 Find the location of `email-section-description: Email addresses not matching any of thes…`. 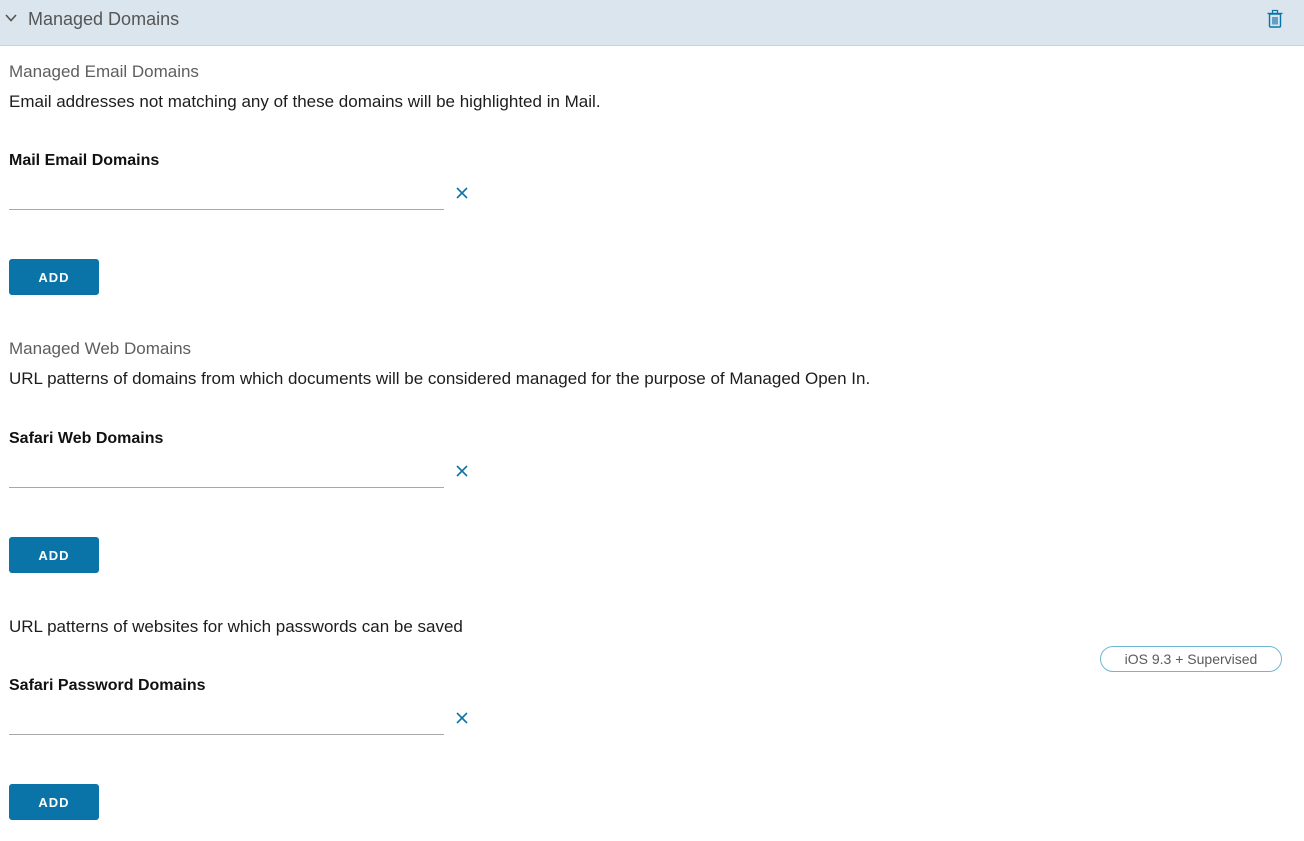

email-section-description: Email addresses not matching any of thes… is located at coordinates (305, 101).